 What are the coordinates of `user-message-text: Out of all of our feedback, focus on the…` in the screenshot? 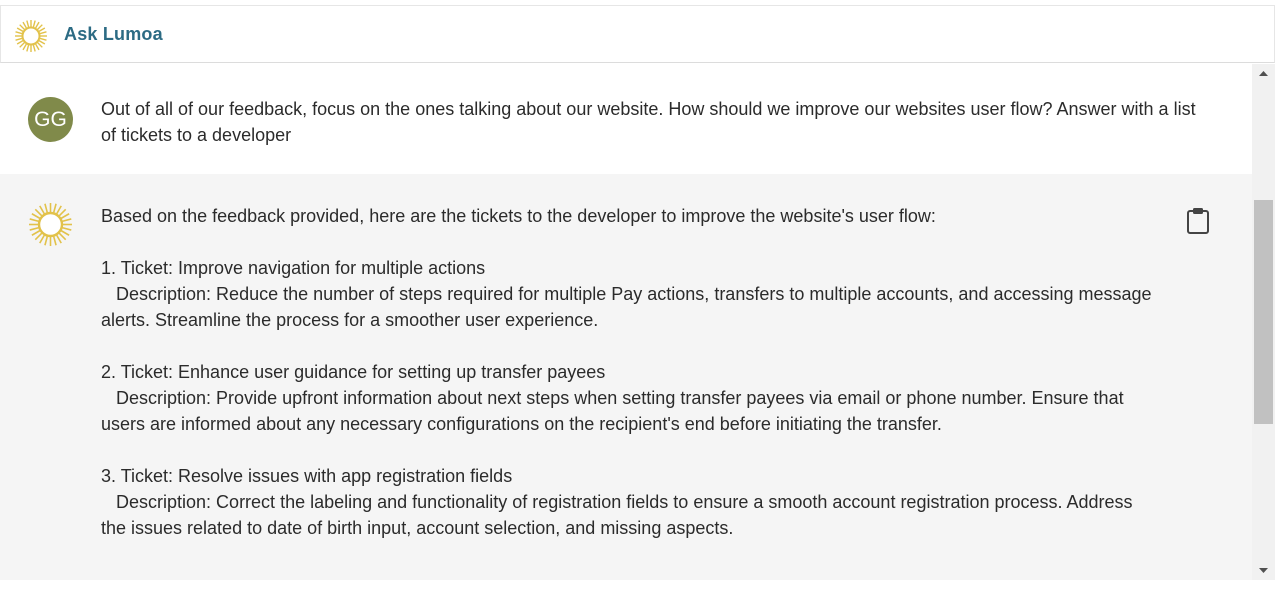 It's located at (651, 122).